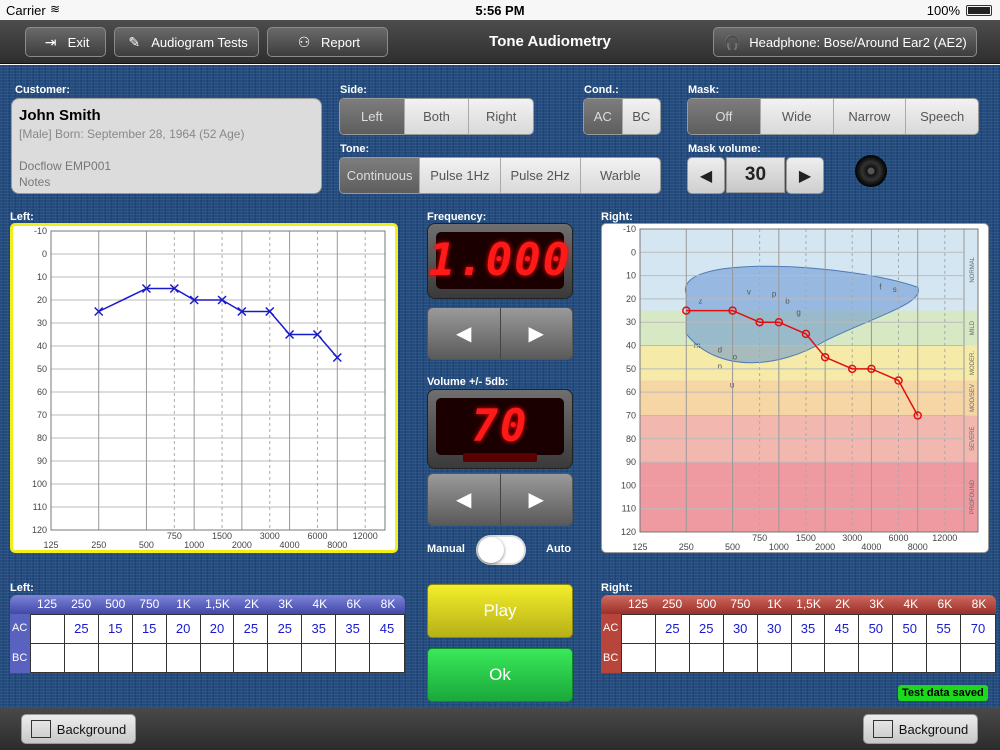 The width and height of the screenshot is (1000, 750). Describe the element at coordinates (536, 333) in the screenshot. I see `frequency-next-button: ▶` at that location.